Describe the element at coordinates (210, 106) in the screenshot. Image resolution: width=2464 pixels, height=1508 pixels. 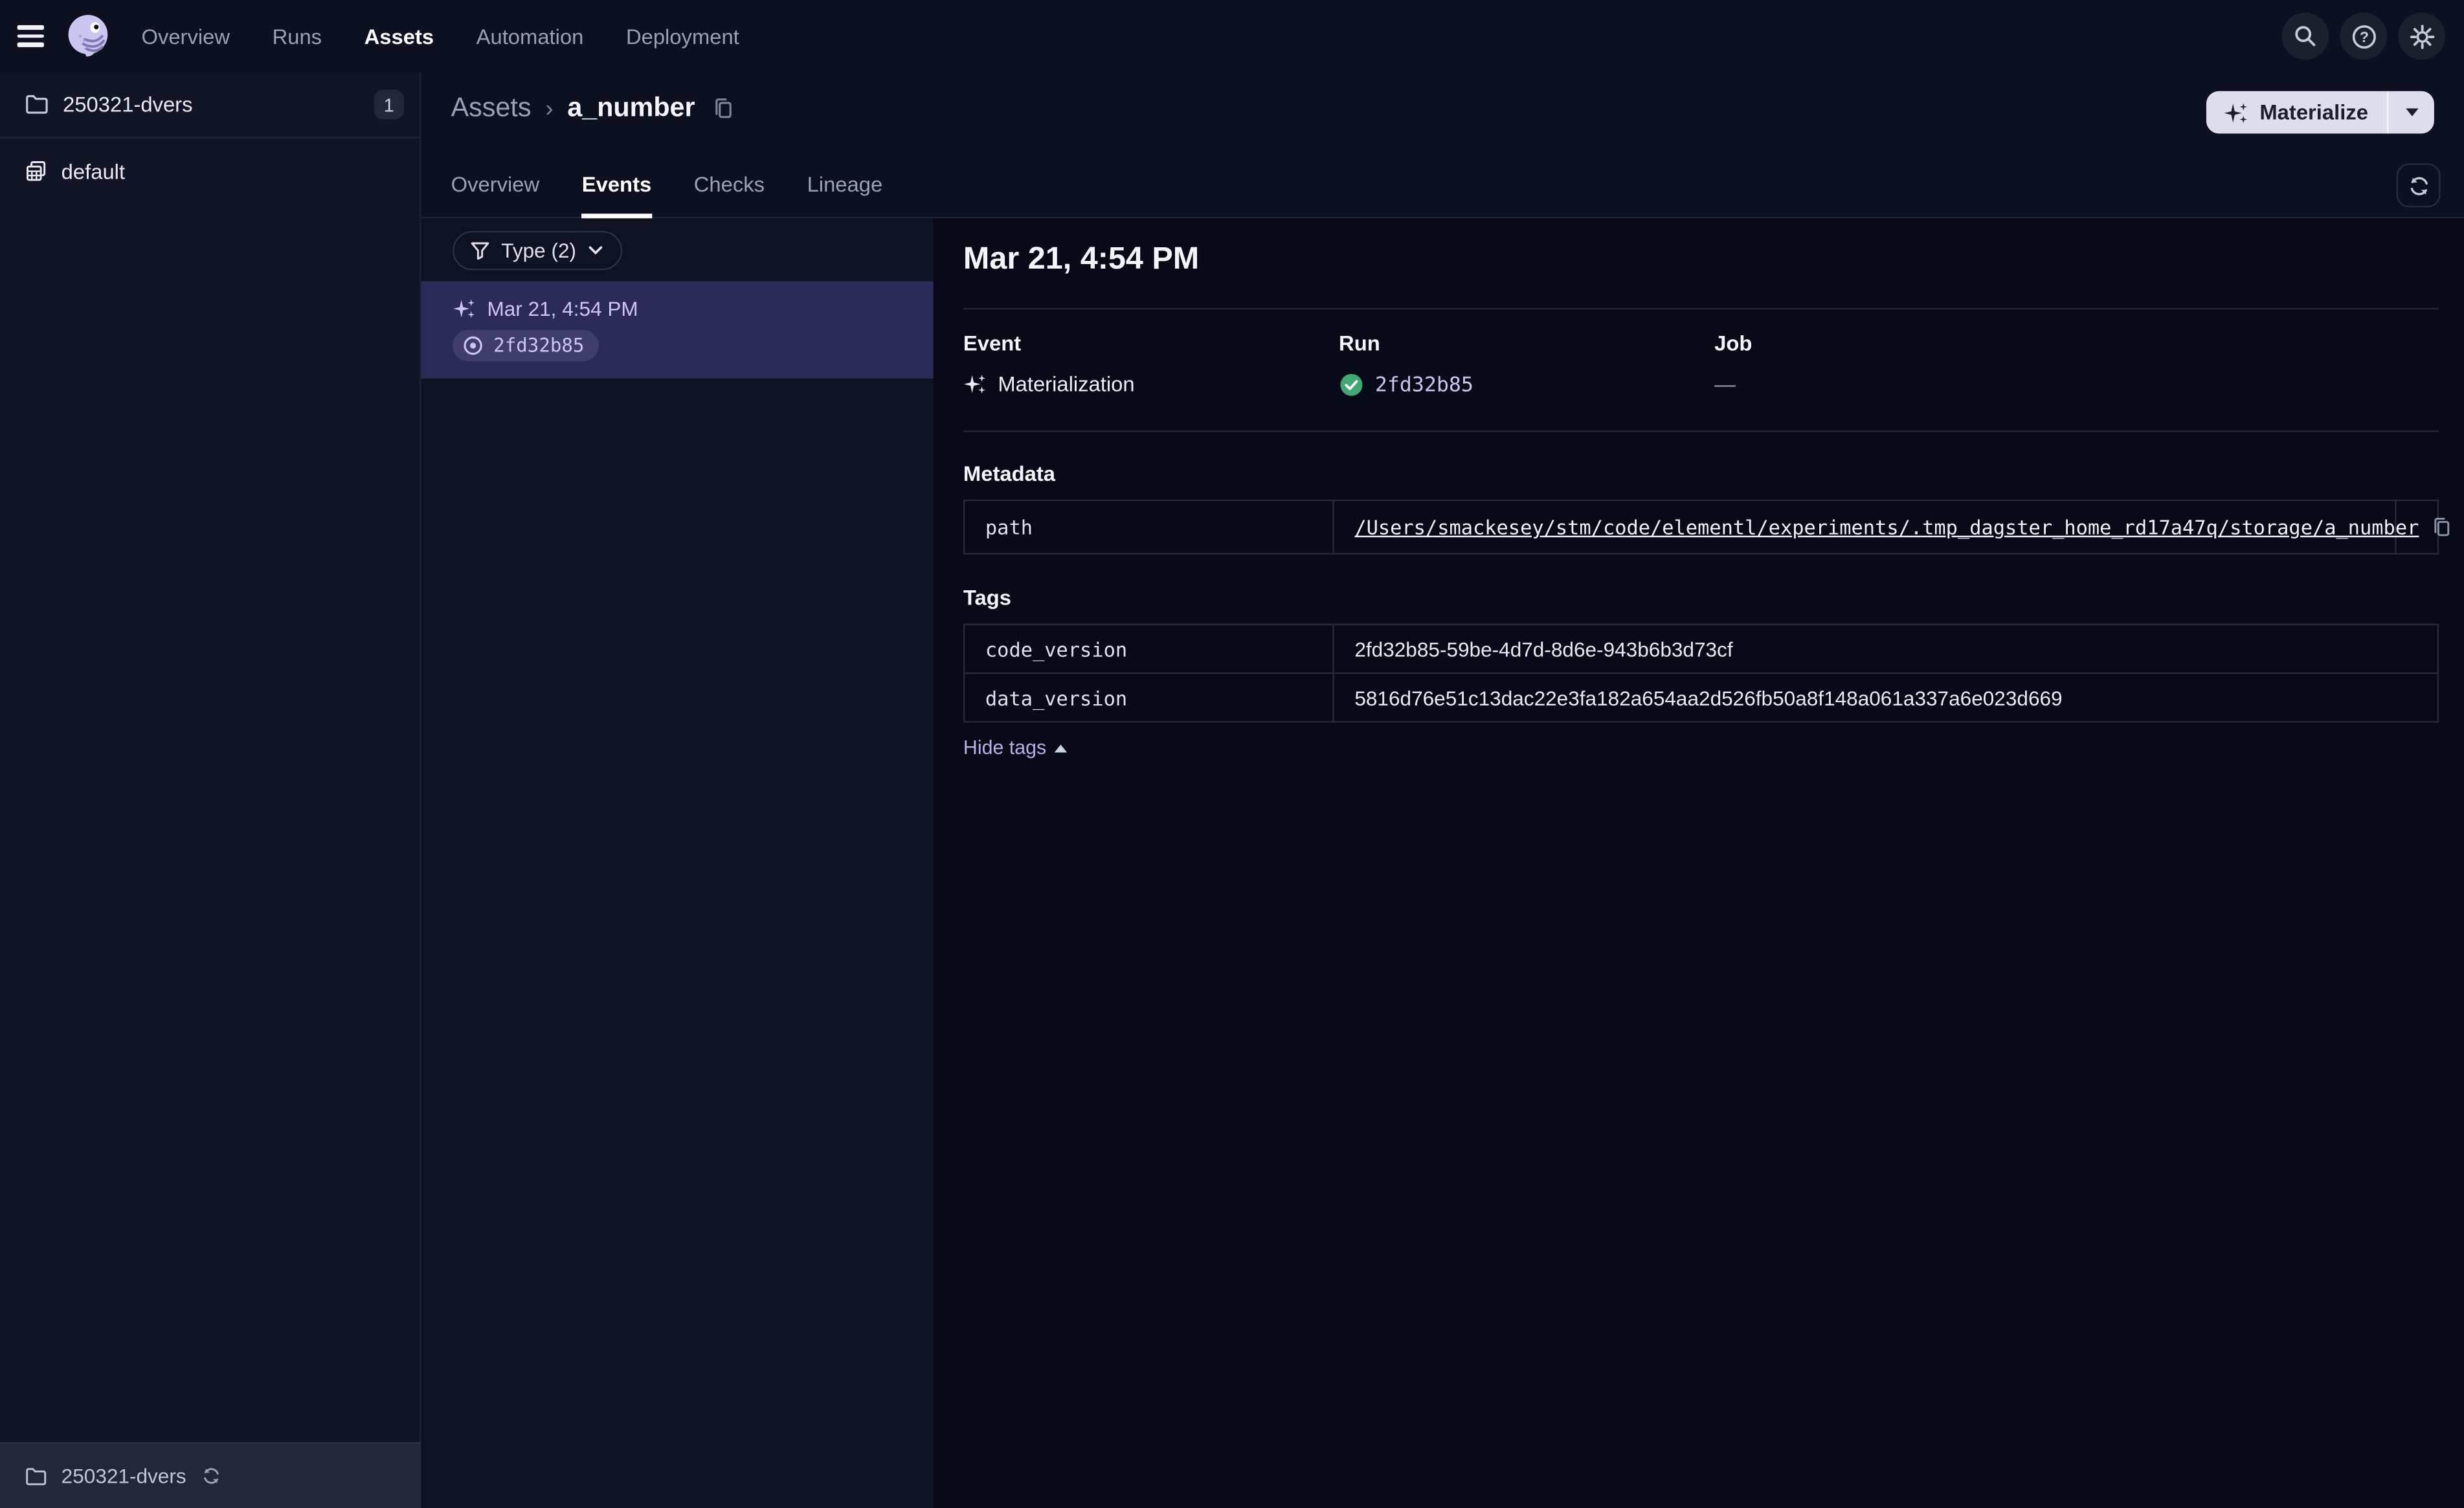
I see `sidebar-item-code-location: 250321-dvers 1` at that location.